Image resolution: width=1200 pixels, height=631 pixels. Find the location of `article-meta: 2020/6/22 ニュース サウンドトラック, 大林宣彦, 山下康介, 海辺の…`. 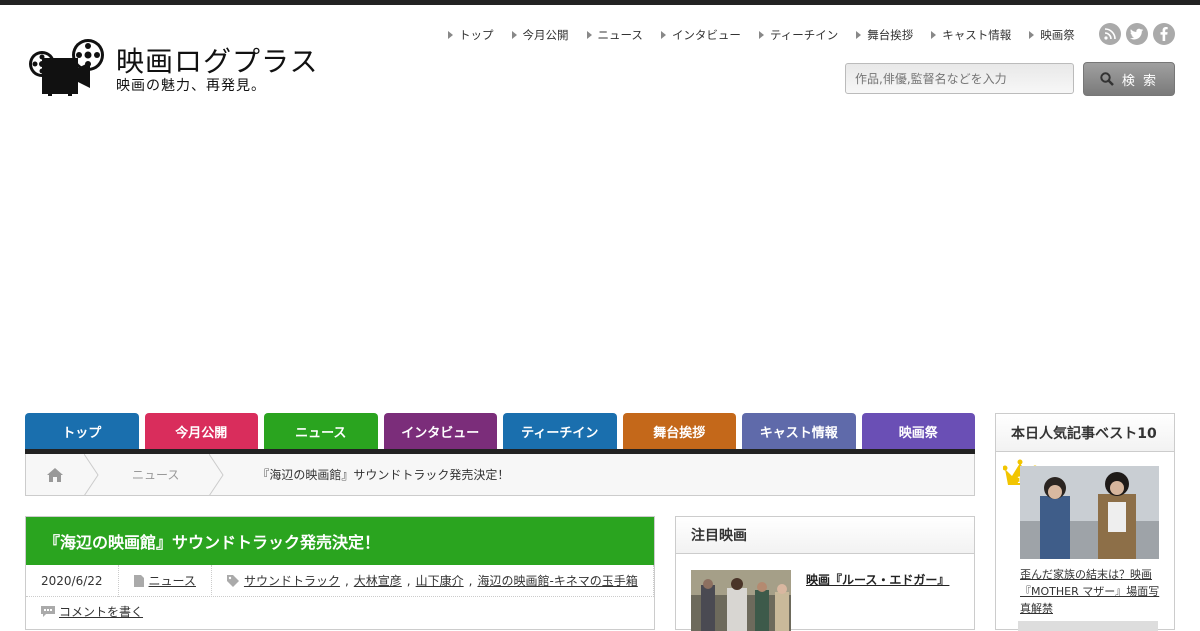

article-meta: 2020/6/22 ニュース サウンドトラック, 大林宣彦, 山下康介, 海辺の… is located at coordinates (340, 580).